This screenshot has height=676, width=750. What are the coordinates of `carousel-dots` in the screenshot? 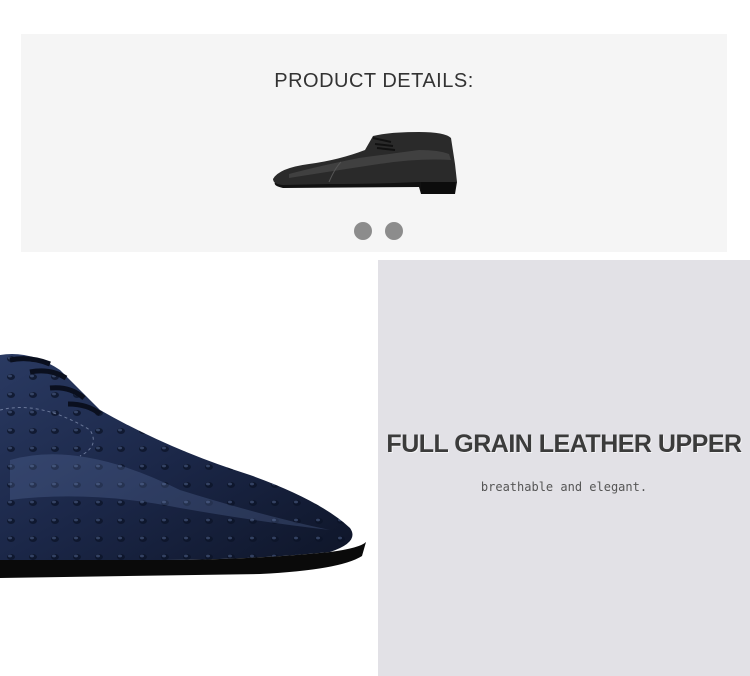 It's located at (379, 231).